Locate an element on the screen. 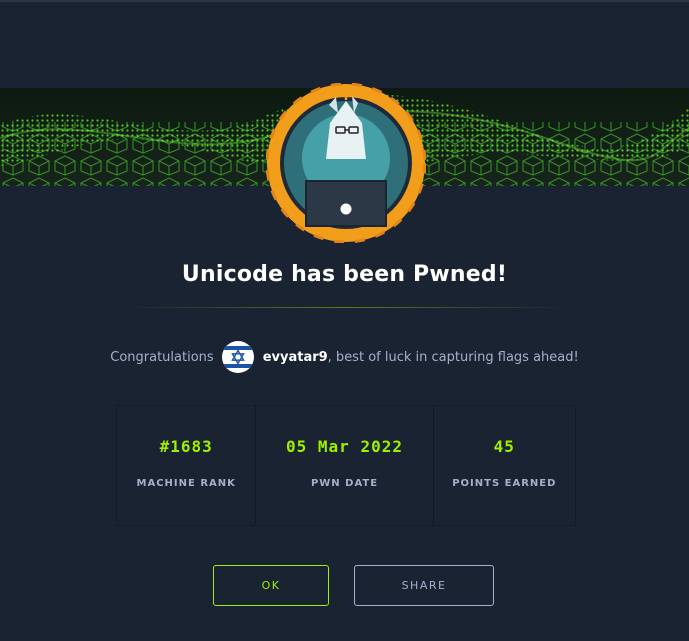 This screenshot has height=641, width=689. stat-points-earned: 45 POINTS EARNED is located at coordinates (504, 465).